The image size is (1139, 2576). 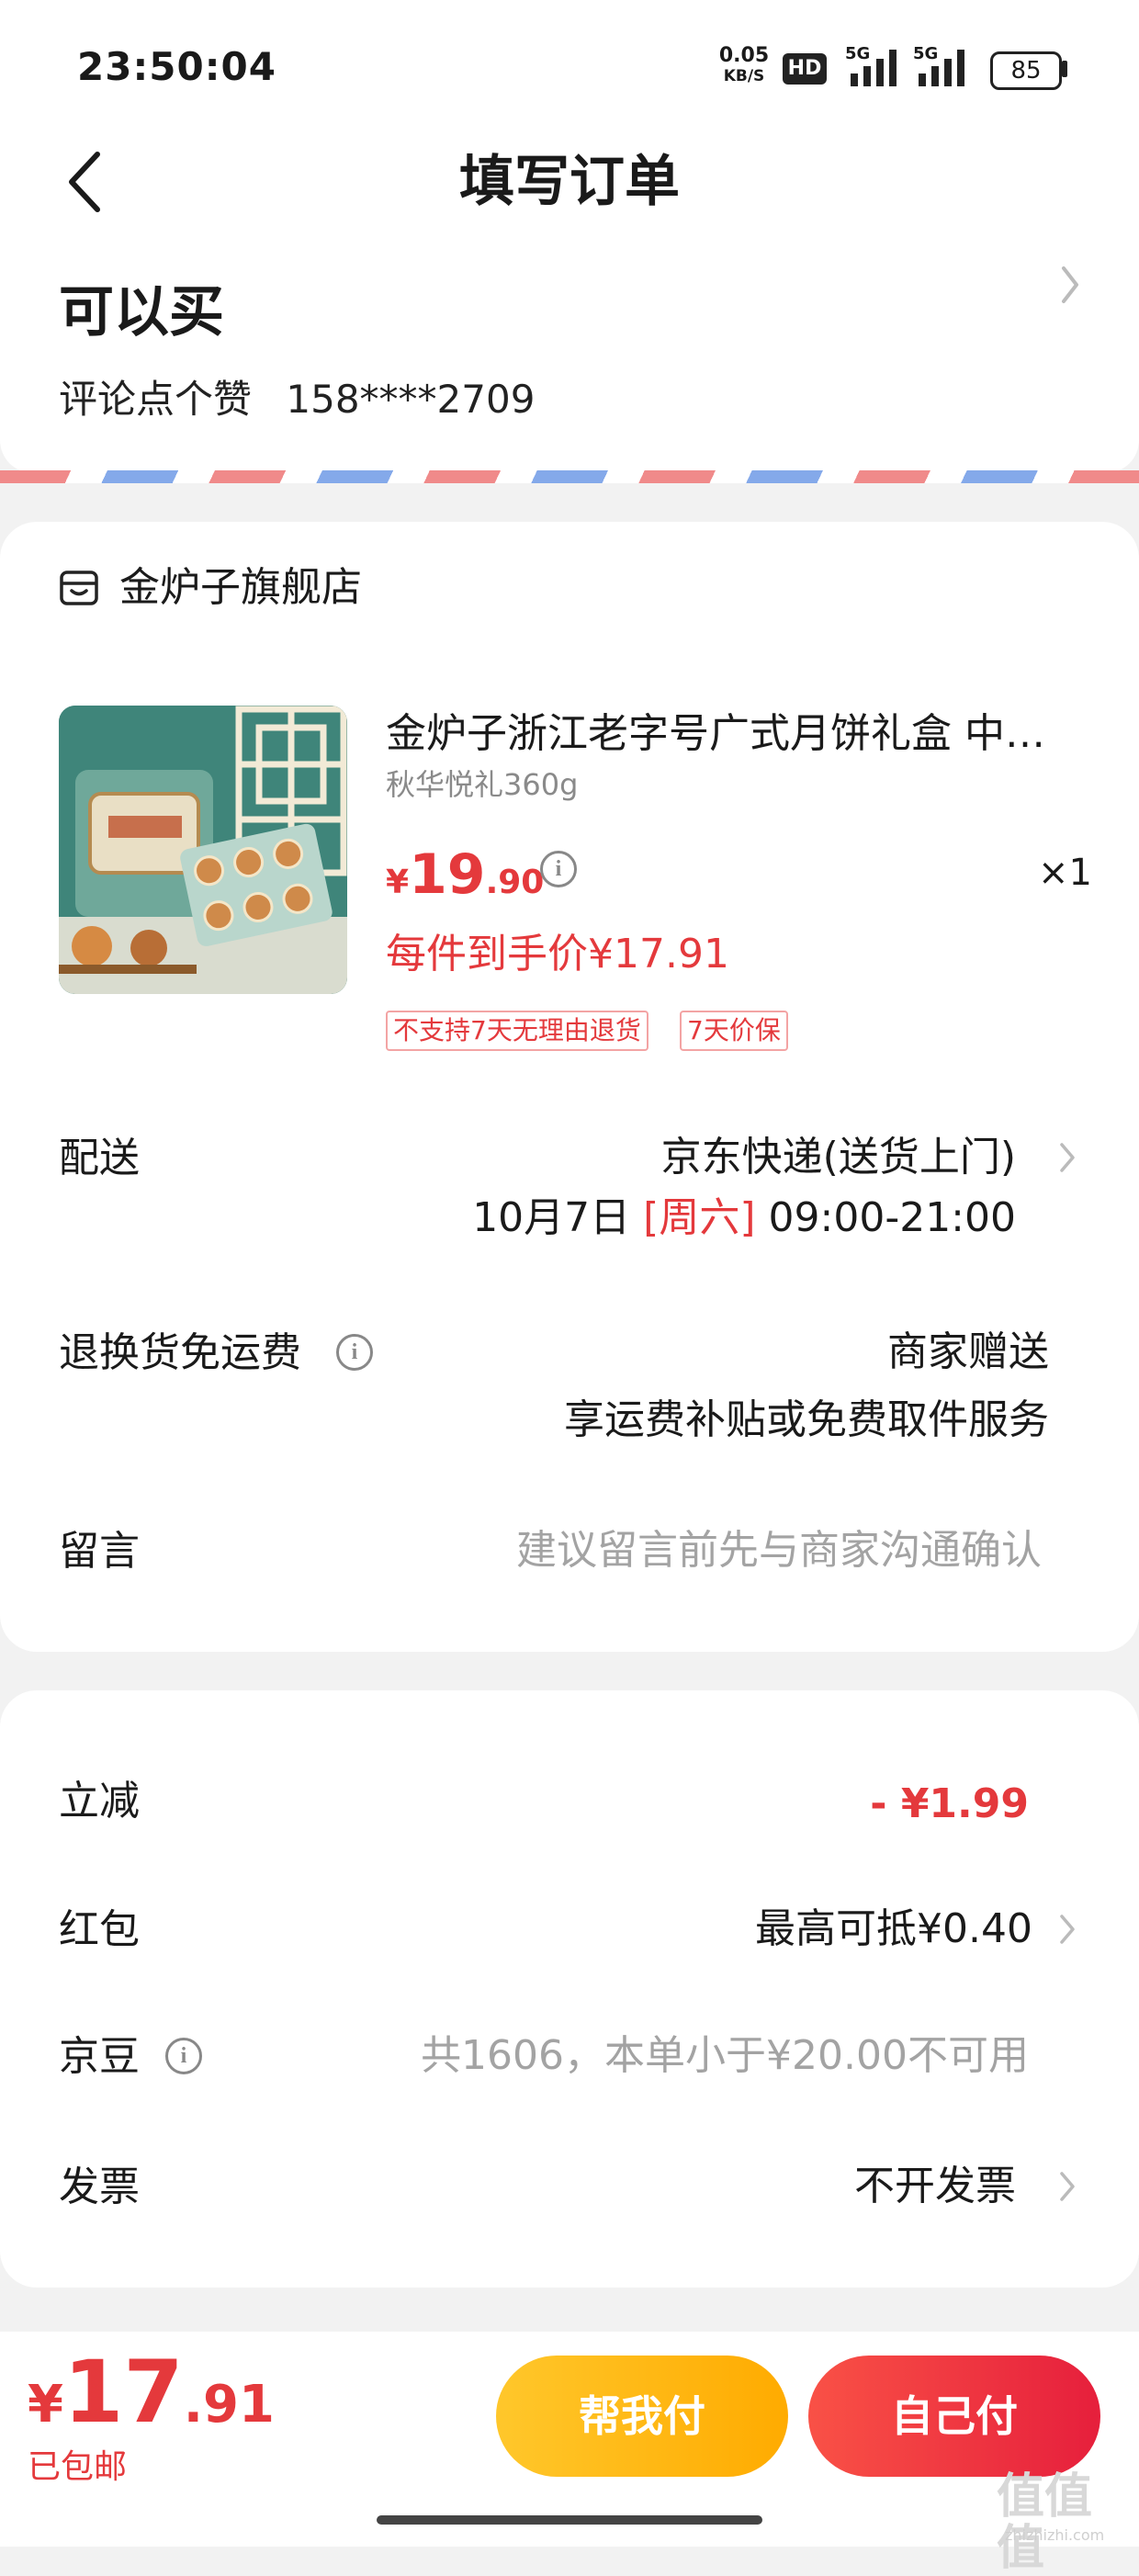 I want to click on delivery-chevron-icon, so click(x=1067, y=1157).